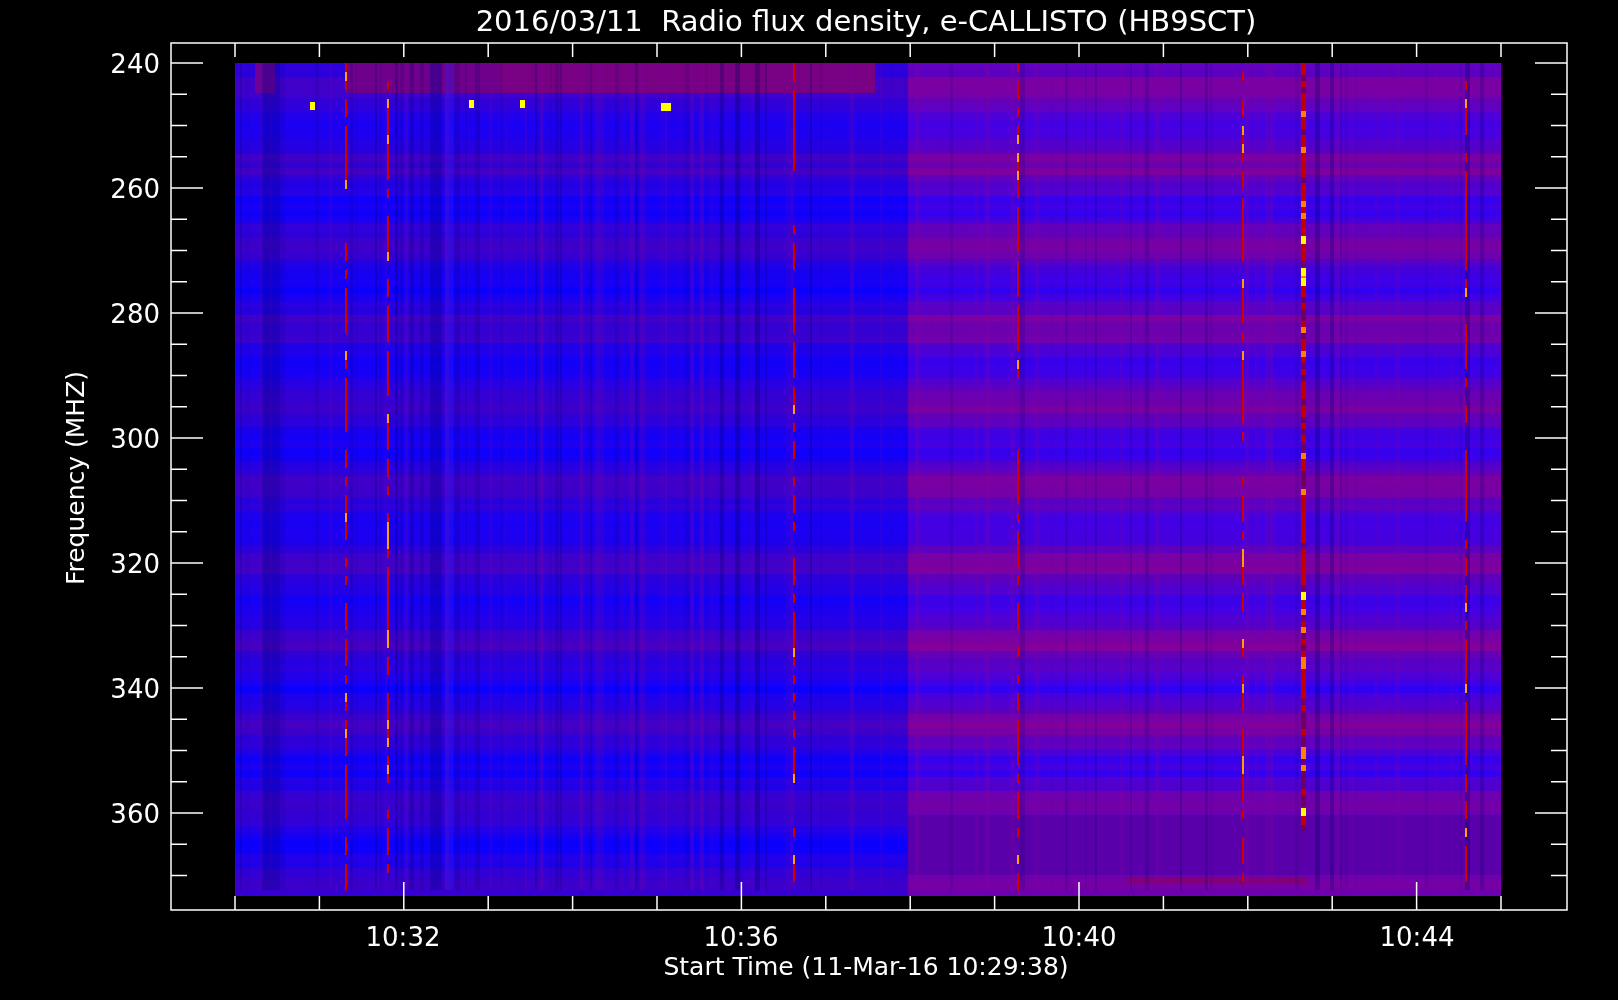 The image size is (1618, 1000). What do you see at coordinates (1417, 937) in the screenshot?
I see `x-tick-label: 10:44` at bounding box center [1417, 937].